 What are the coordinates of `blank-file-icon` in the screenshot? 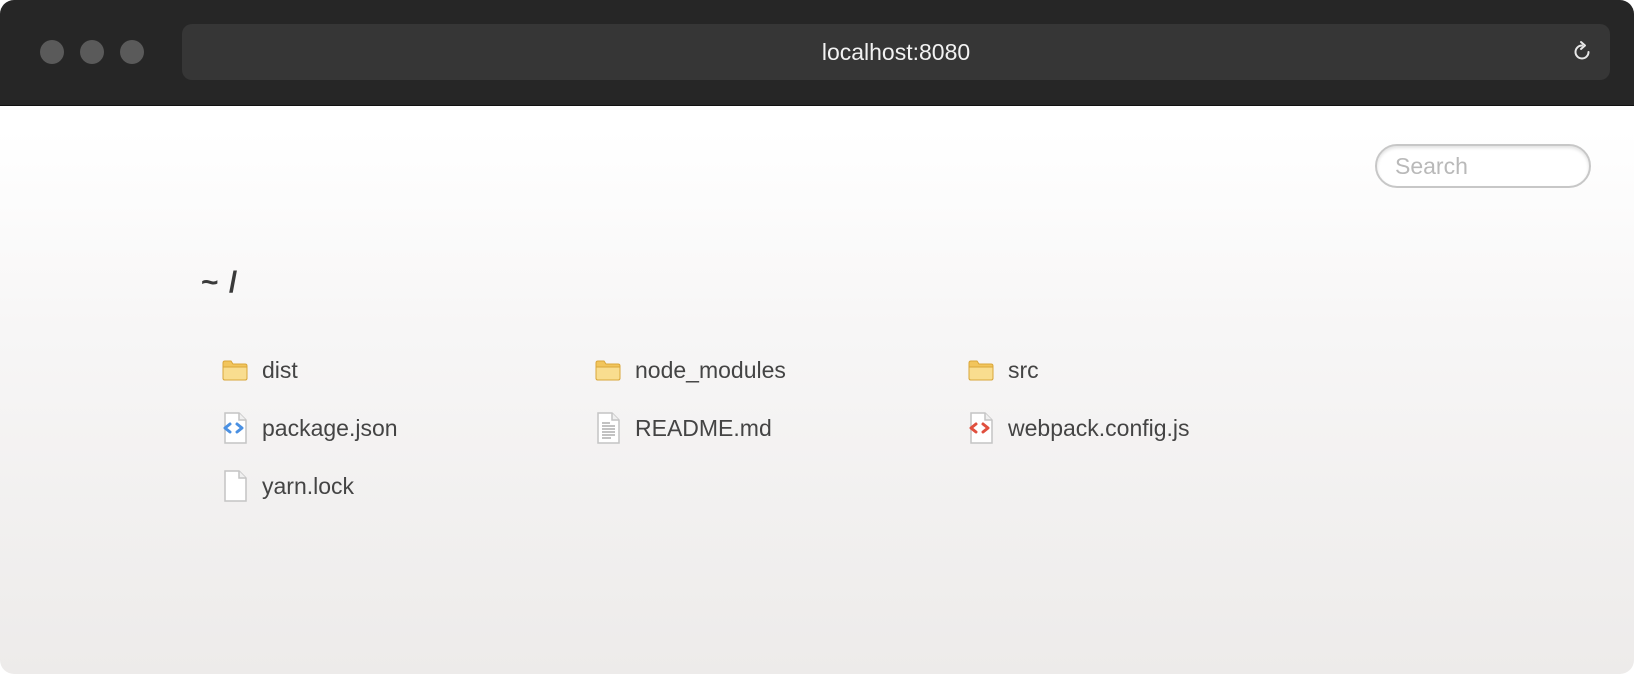 It's located at (235, 486).